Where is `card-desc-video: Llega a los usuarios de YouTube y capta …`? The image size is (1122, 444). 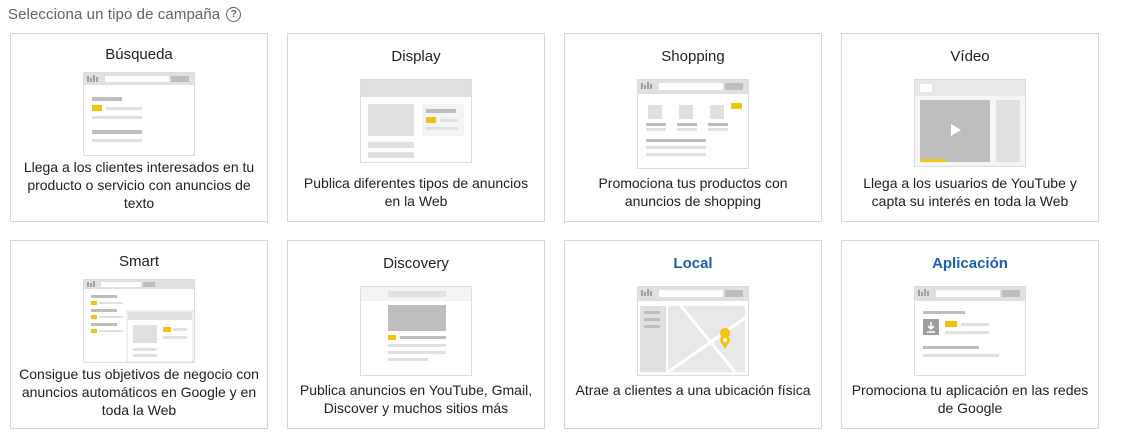 card-desc-video: Llega a los usuarios de YouTube y capta … is located at coordinates (970, 192).